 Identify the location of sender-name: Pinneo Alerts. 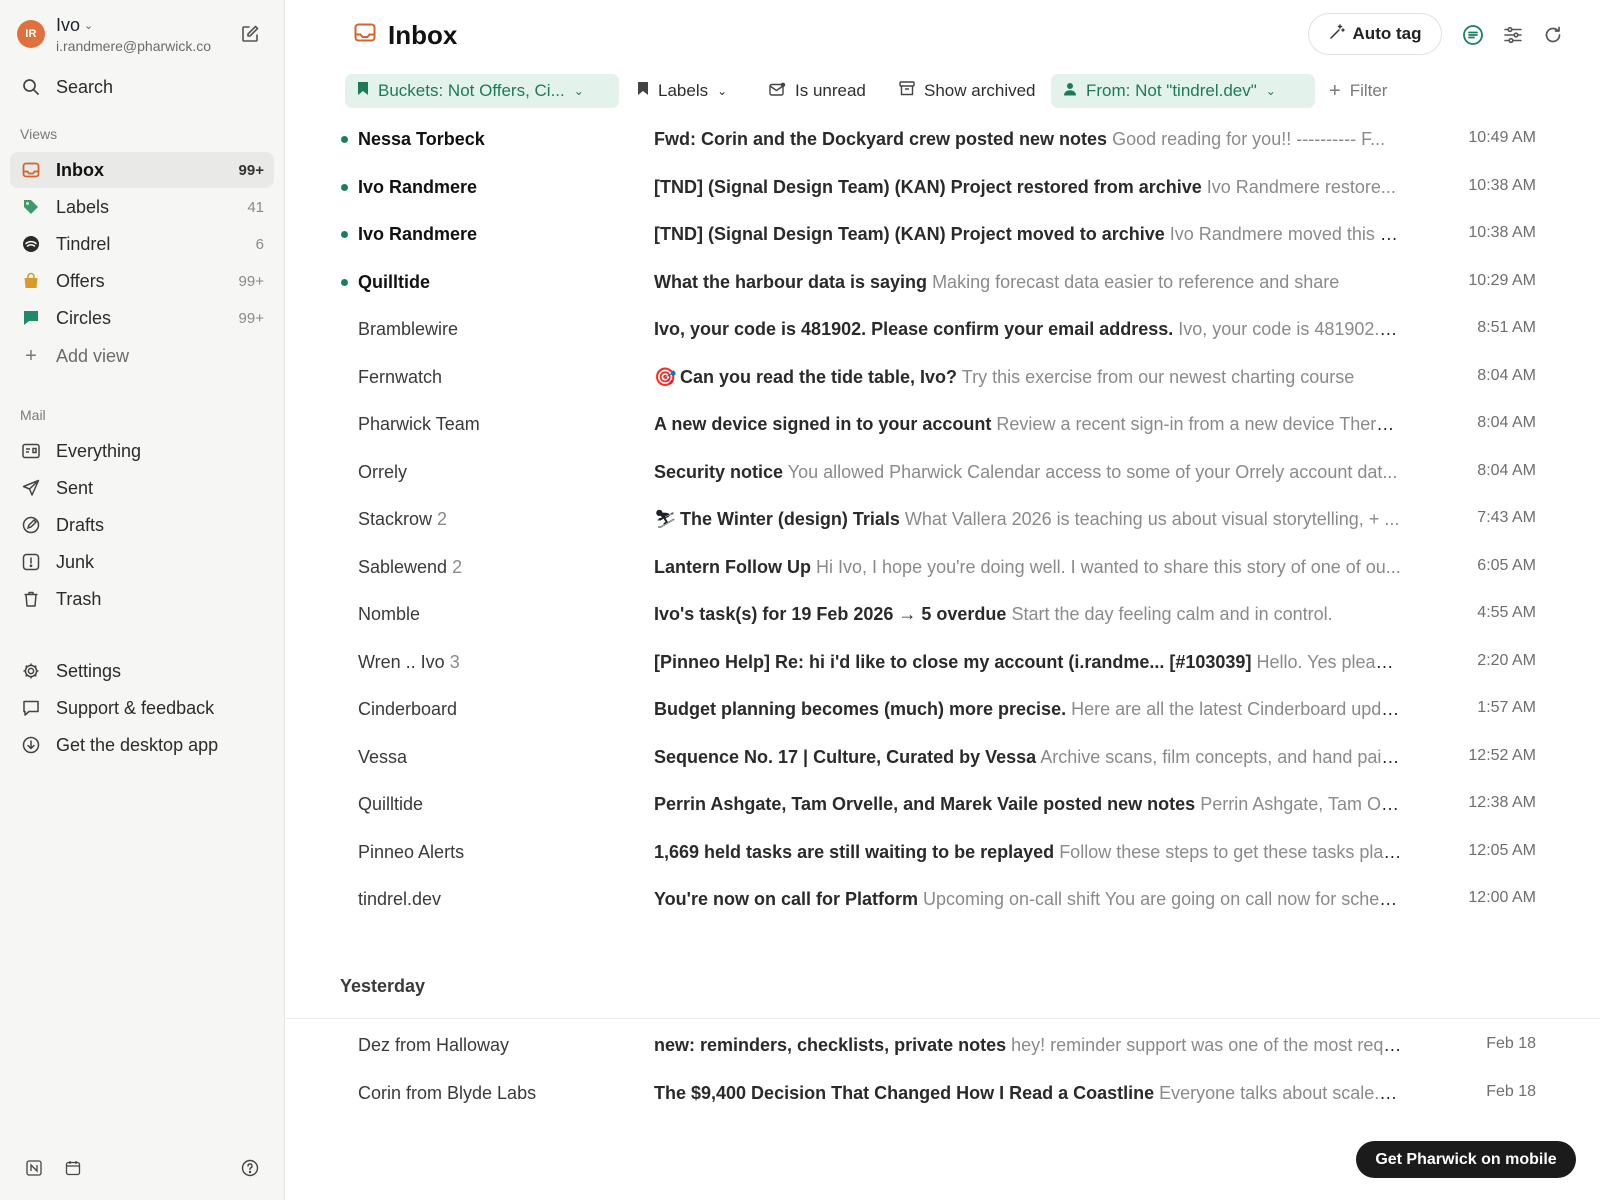
(411, 851).